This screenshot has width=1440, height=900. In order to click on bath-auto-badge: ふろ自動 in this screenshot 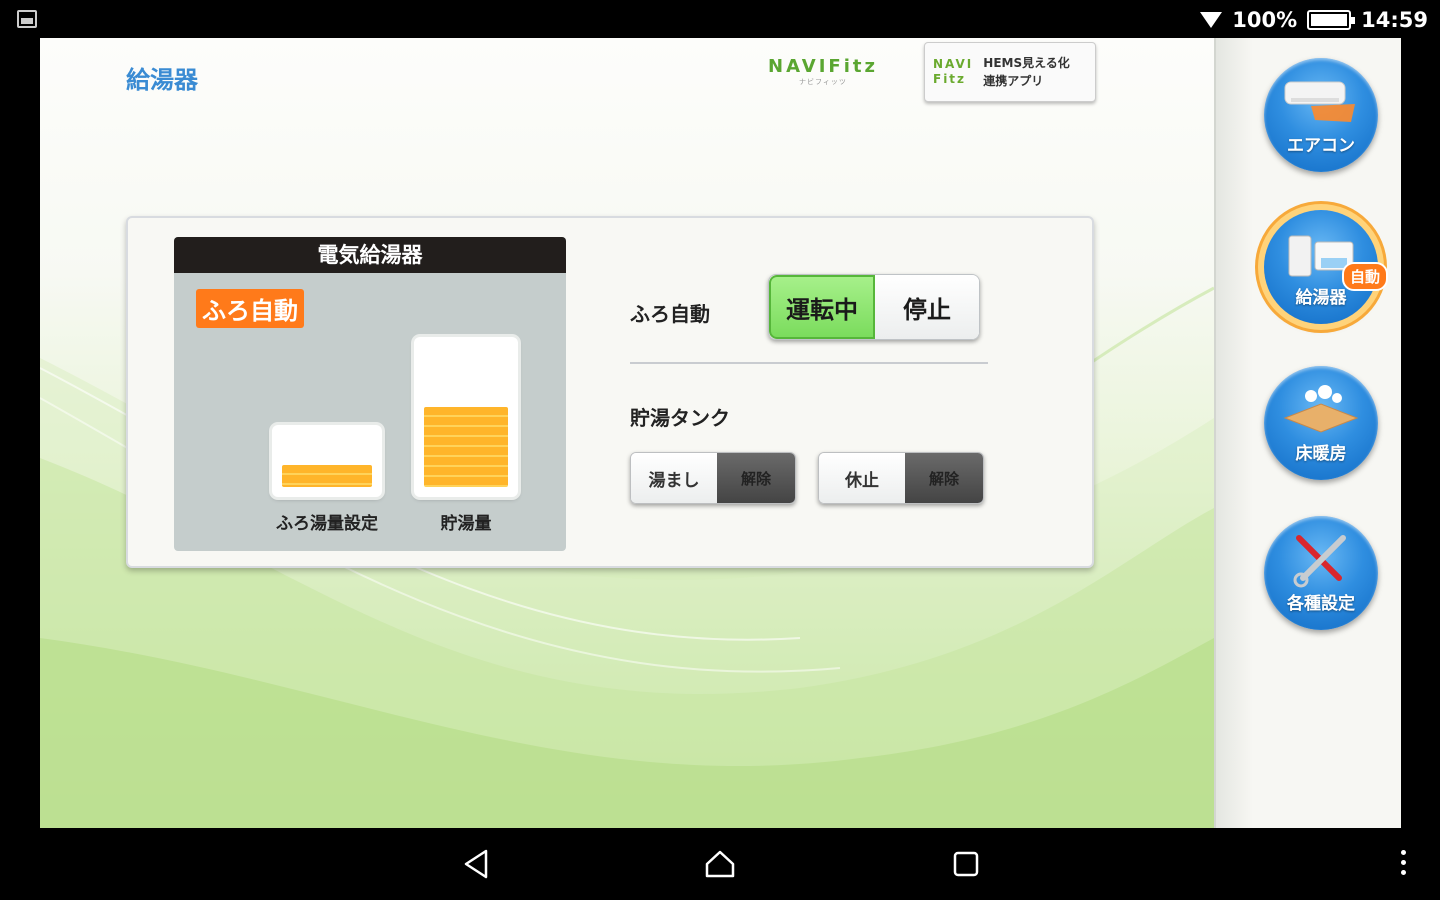, I will do `click(250, 308)`.